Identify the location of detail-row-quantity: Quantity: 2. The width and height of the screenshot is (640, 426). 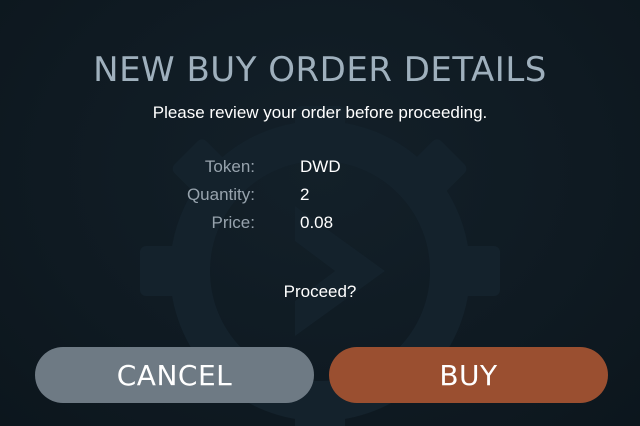
(320, 195).